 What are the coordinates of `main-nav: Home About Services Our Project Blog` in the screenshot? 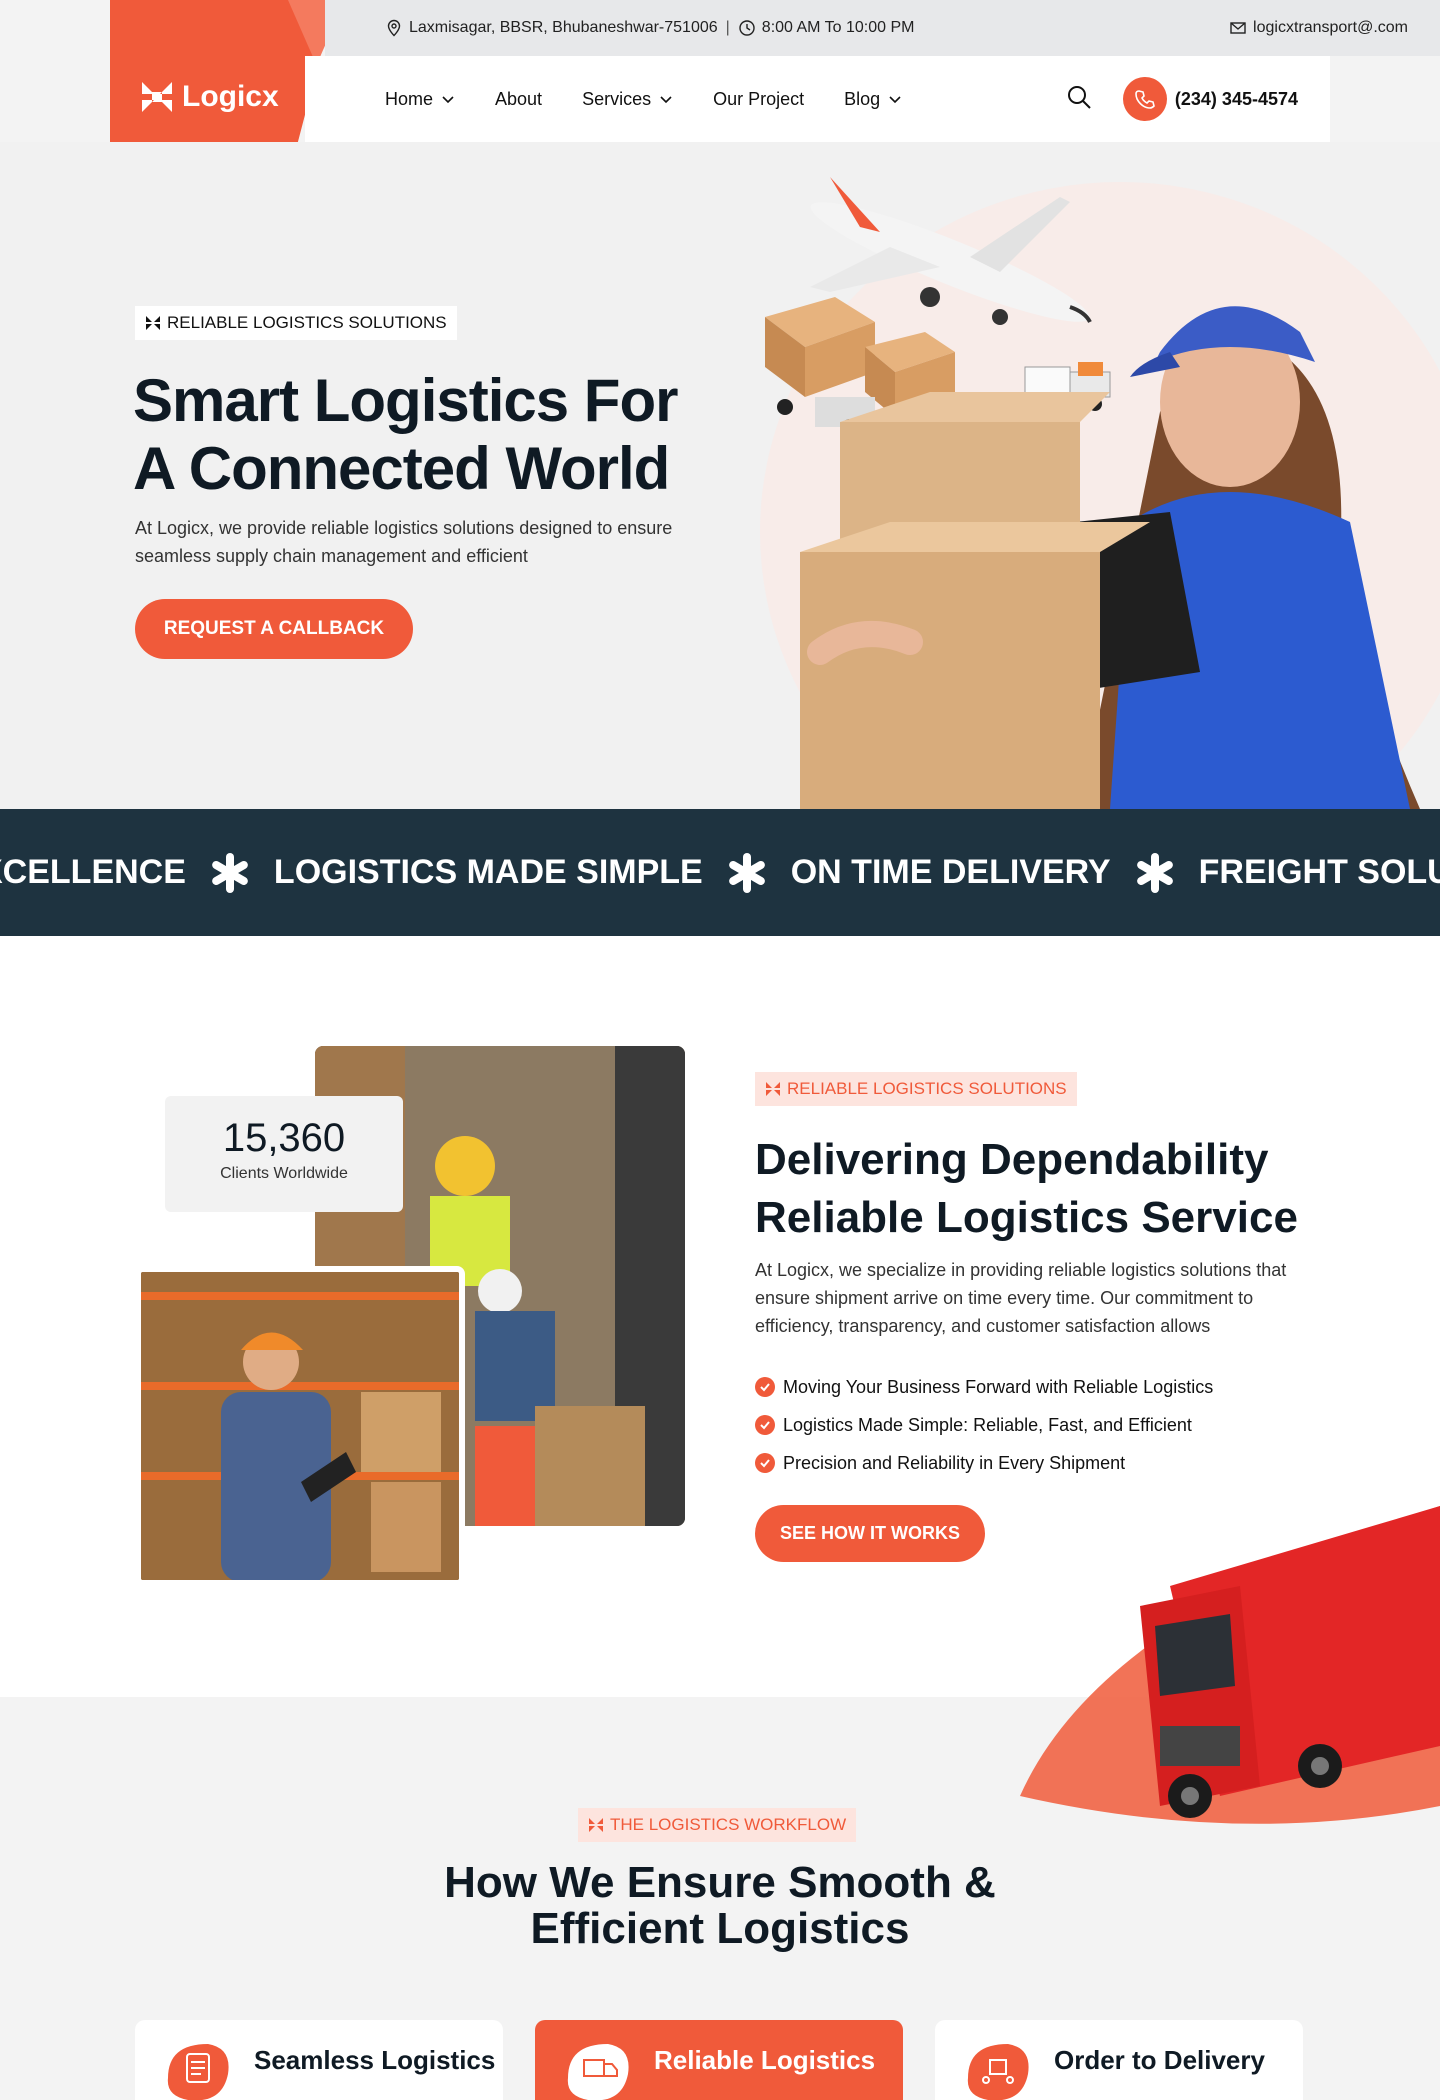 It's located at (643, 99).